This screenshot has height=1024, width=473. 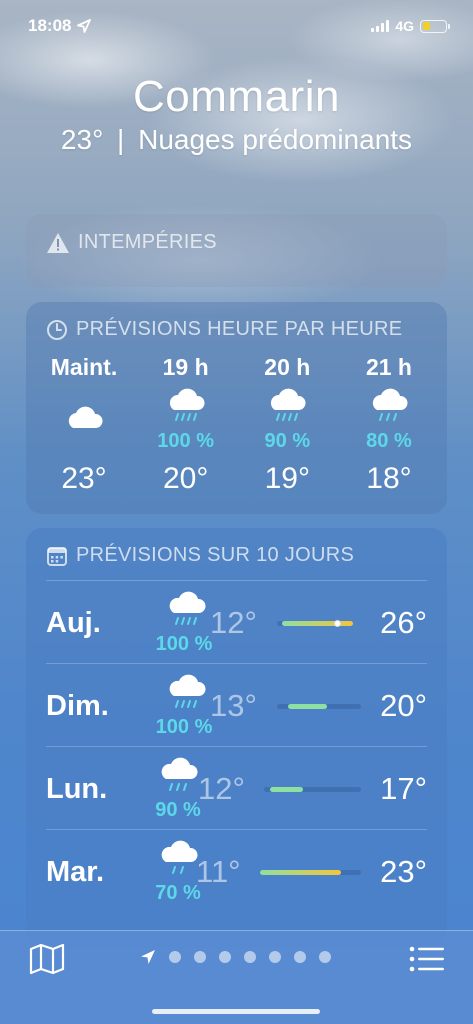 What do you see at coordinates (403, 871) in the screenshot?
I see `day-high: 23°` at bounding box center [403, 871].